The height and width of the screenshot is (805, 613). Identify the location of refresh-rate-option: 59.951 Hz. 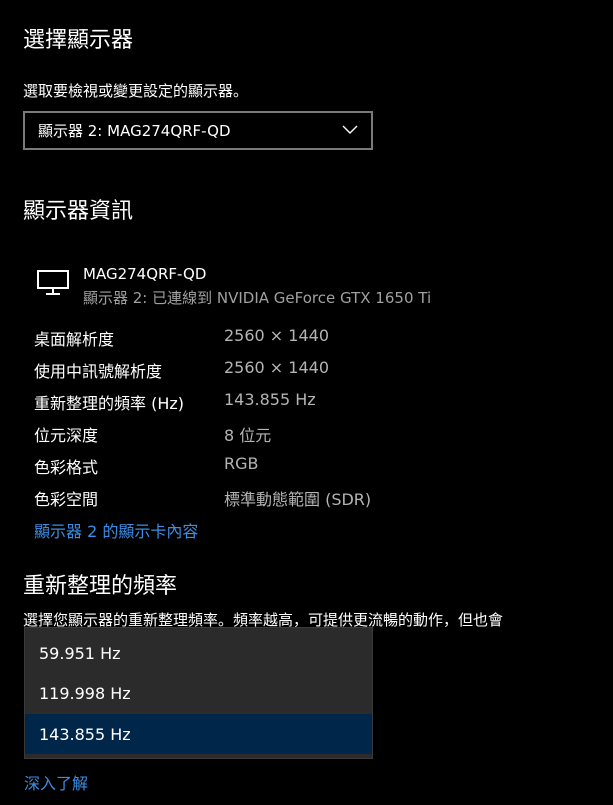
(198, 653).